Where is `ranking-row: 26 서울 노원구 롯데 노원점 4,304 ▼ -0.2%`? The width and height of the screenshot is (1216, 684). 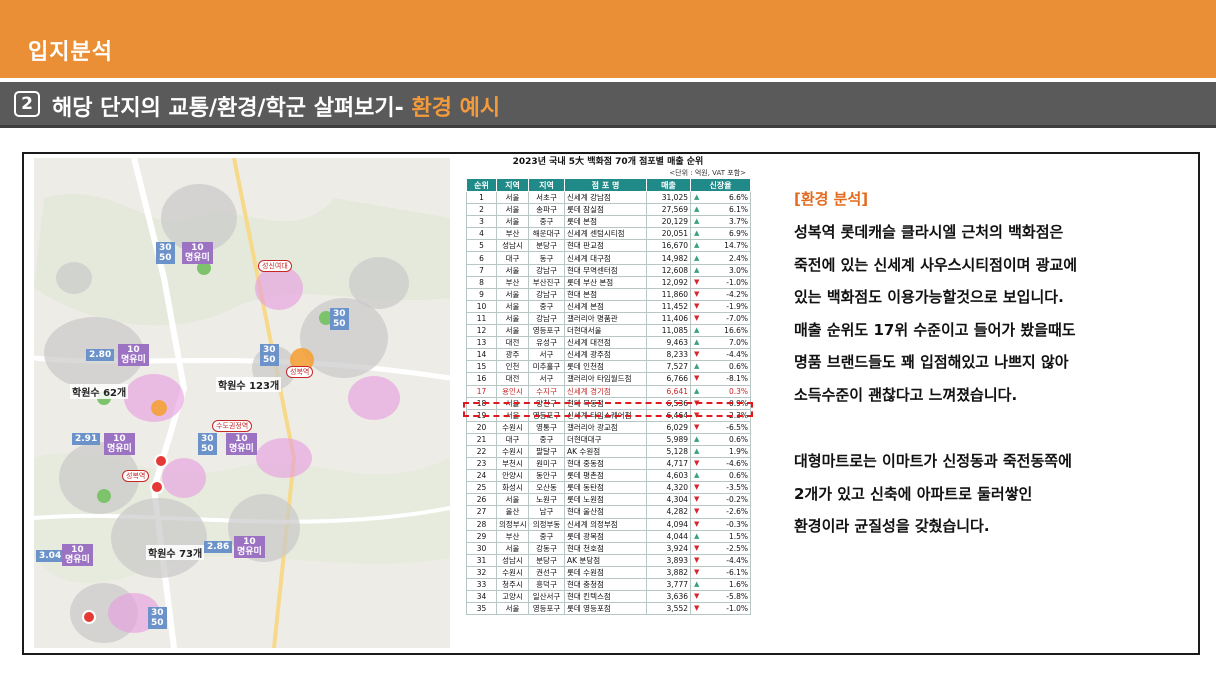
ranking-row: 26 서울 노원구 롯데 노원점 4,304 ▼ -0.2% is located at coordinates (608, 500).